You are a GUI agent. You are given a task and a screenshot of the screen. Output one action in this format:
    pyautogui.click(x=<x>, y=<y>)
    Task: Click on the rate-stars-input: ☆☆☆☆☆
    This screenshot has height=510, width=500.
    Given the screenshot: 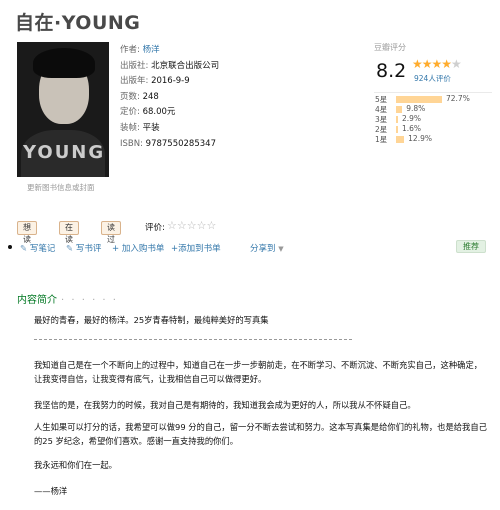 What is the action you would take?
    pyautogui.click(x=191, y=225)
    